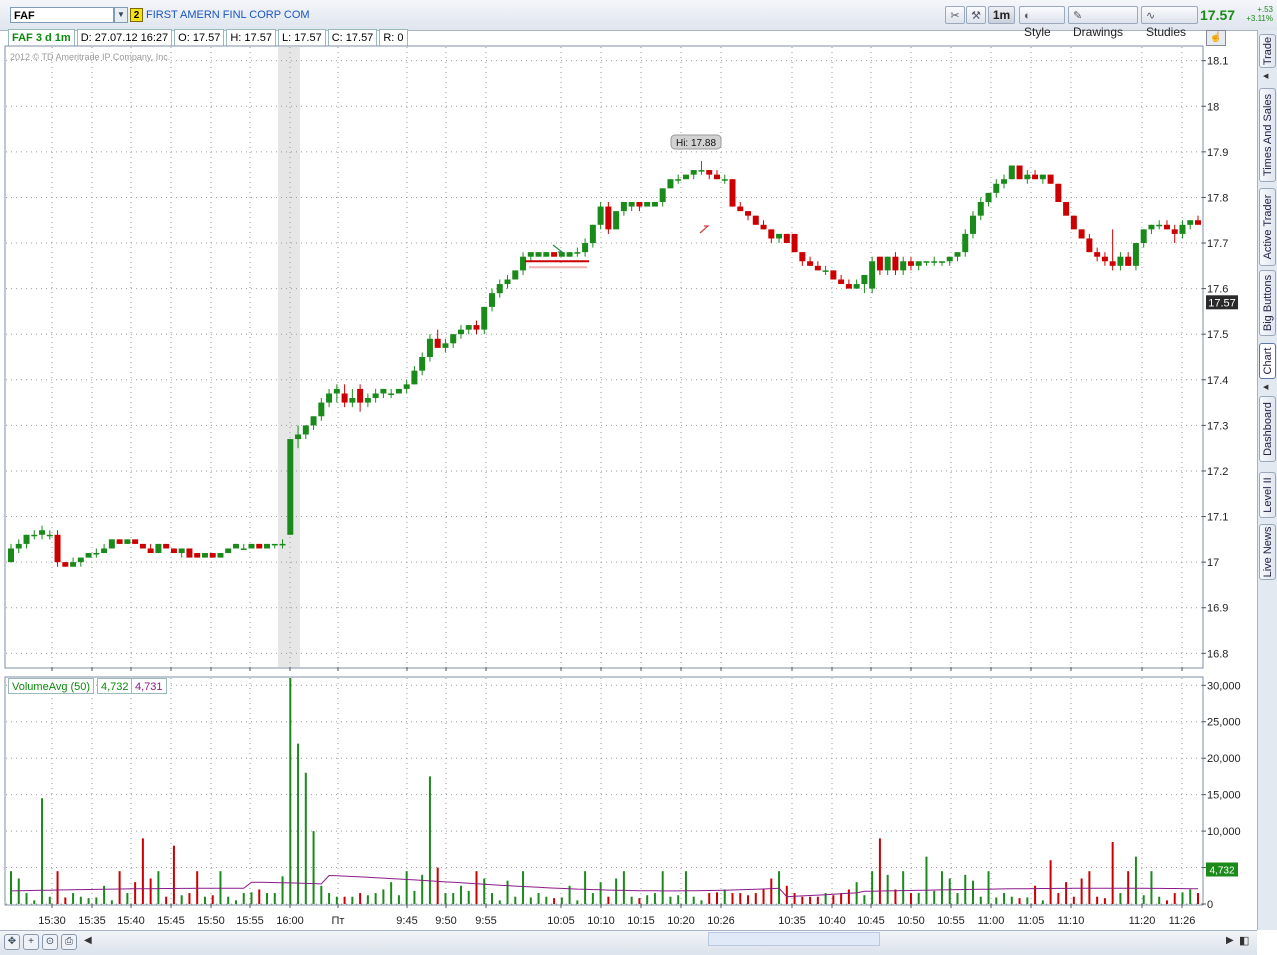 This screenshot has width=1277, height=955. I want to click on style-button: ◐ Style, so click(1042, 22).